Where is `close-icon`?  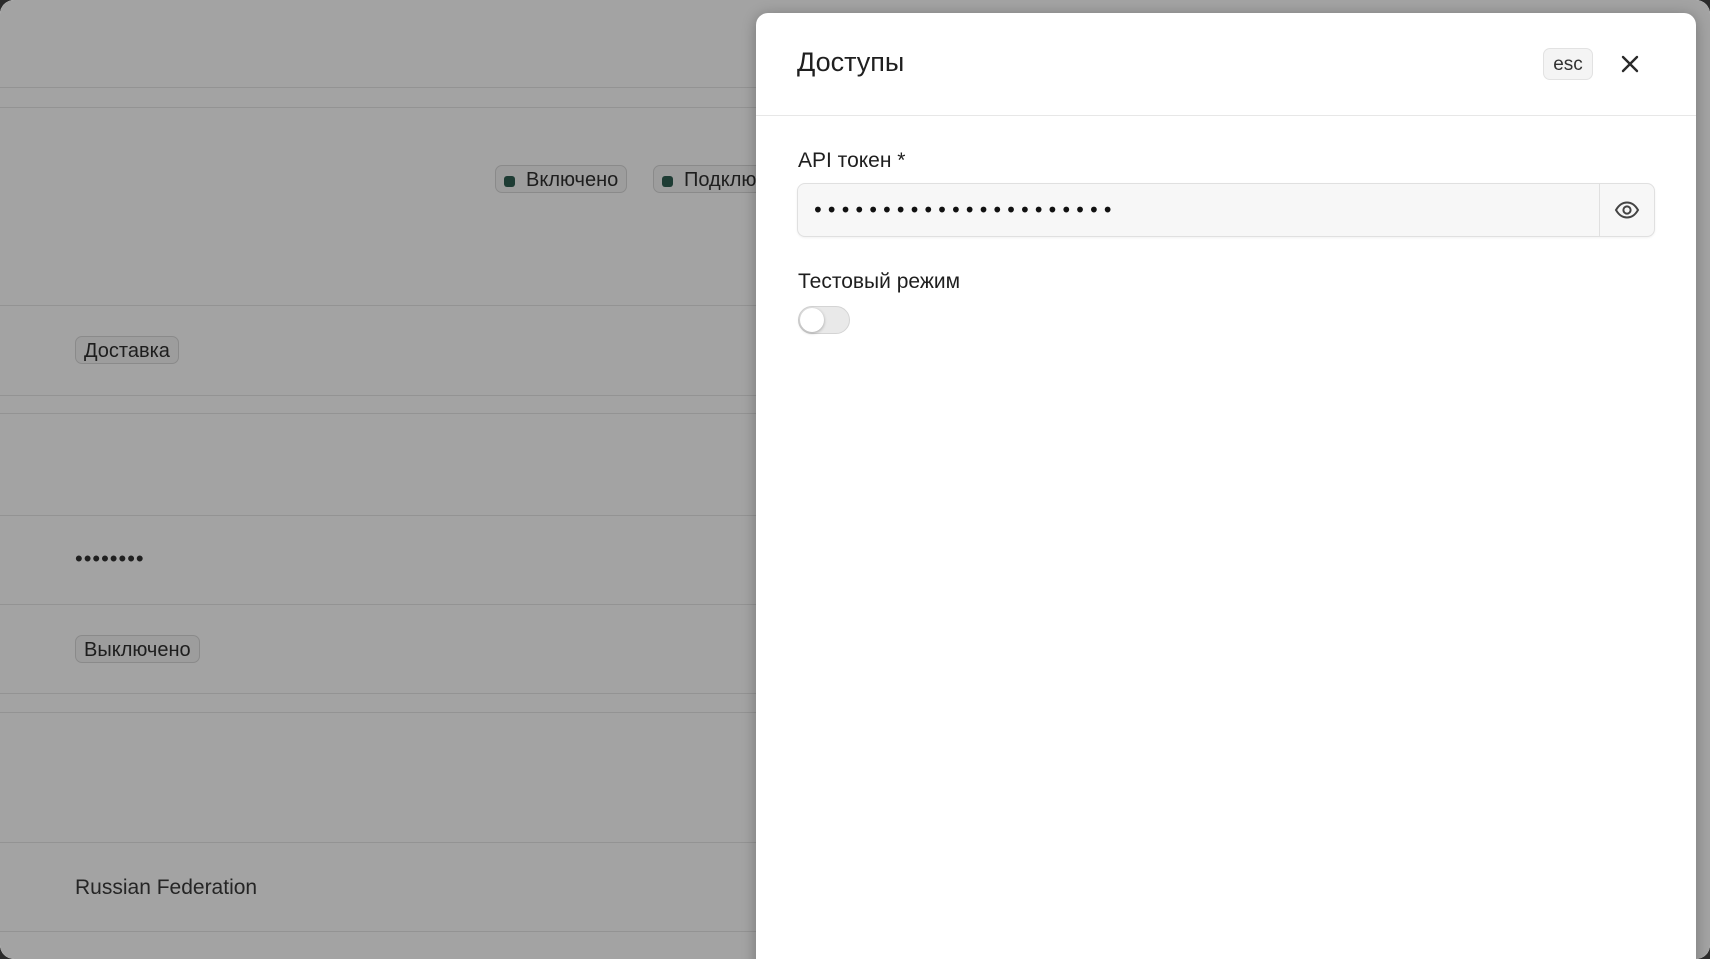
close-icon is located at coordinates (1630, 64).